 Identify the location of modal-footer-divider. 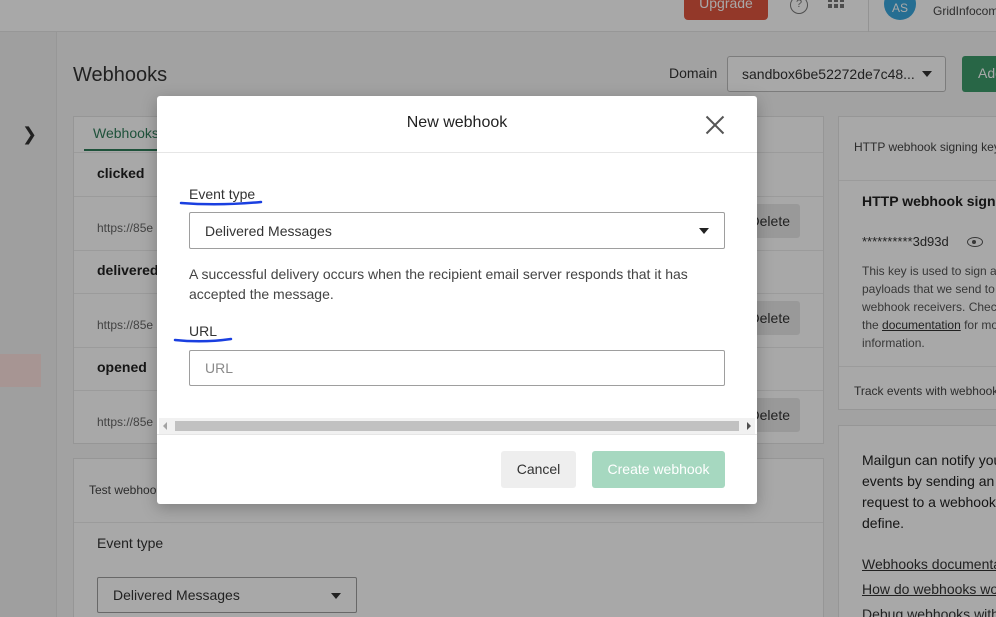
(457, 434).